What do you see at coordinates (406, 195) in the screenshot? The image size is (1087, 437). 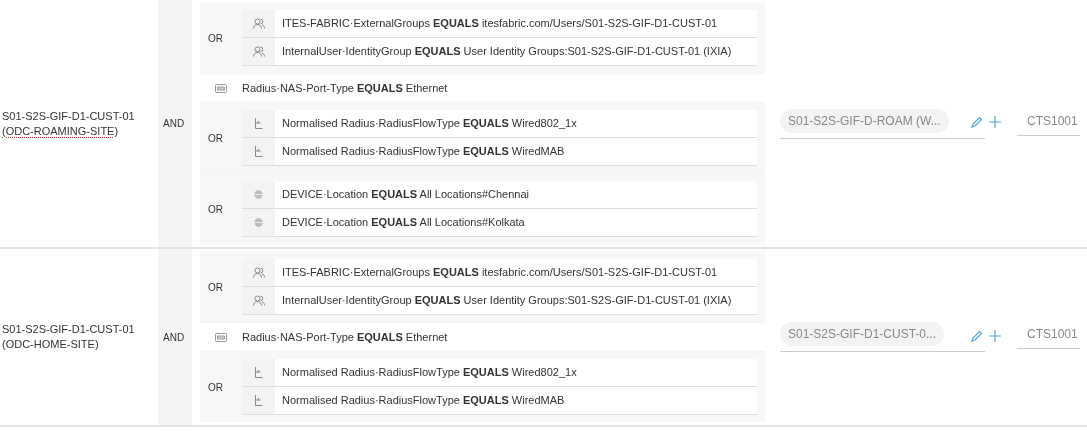 I see `condition-text: DEVICE·Location EQUALS All Locations#Chennai` at bounding box center [406, 195].